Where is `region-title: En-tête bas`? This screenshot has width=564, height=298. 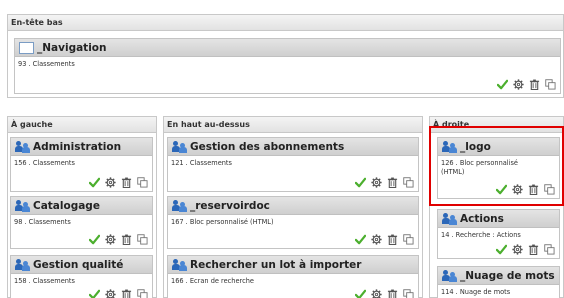 region-title: En-tête bas is located at coordinates (285, 23).